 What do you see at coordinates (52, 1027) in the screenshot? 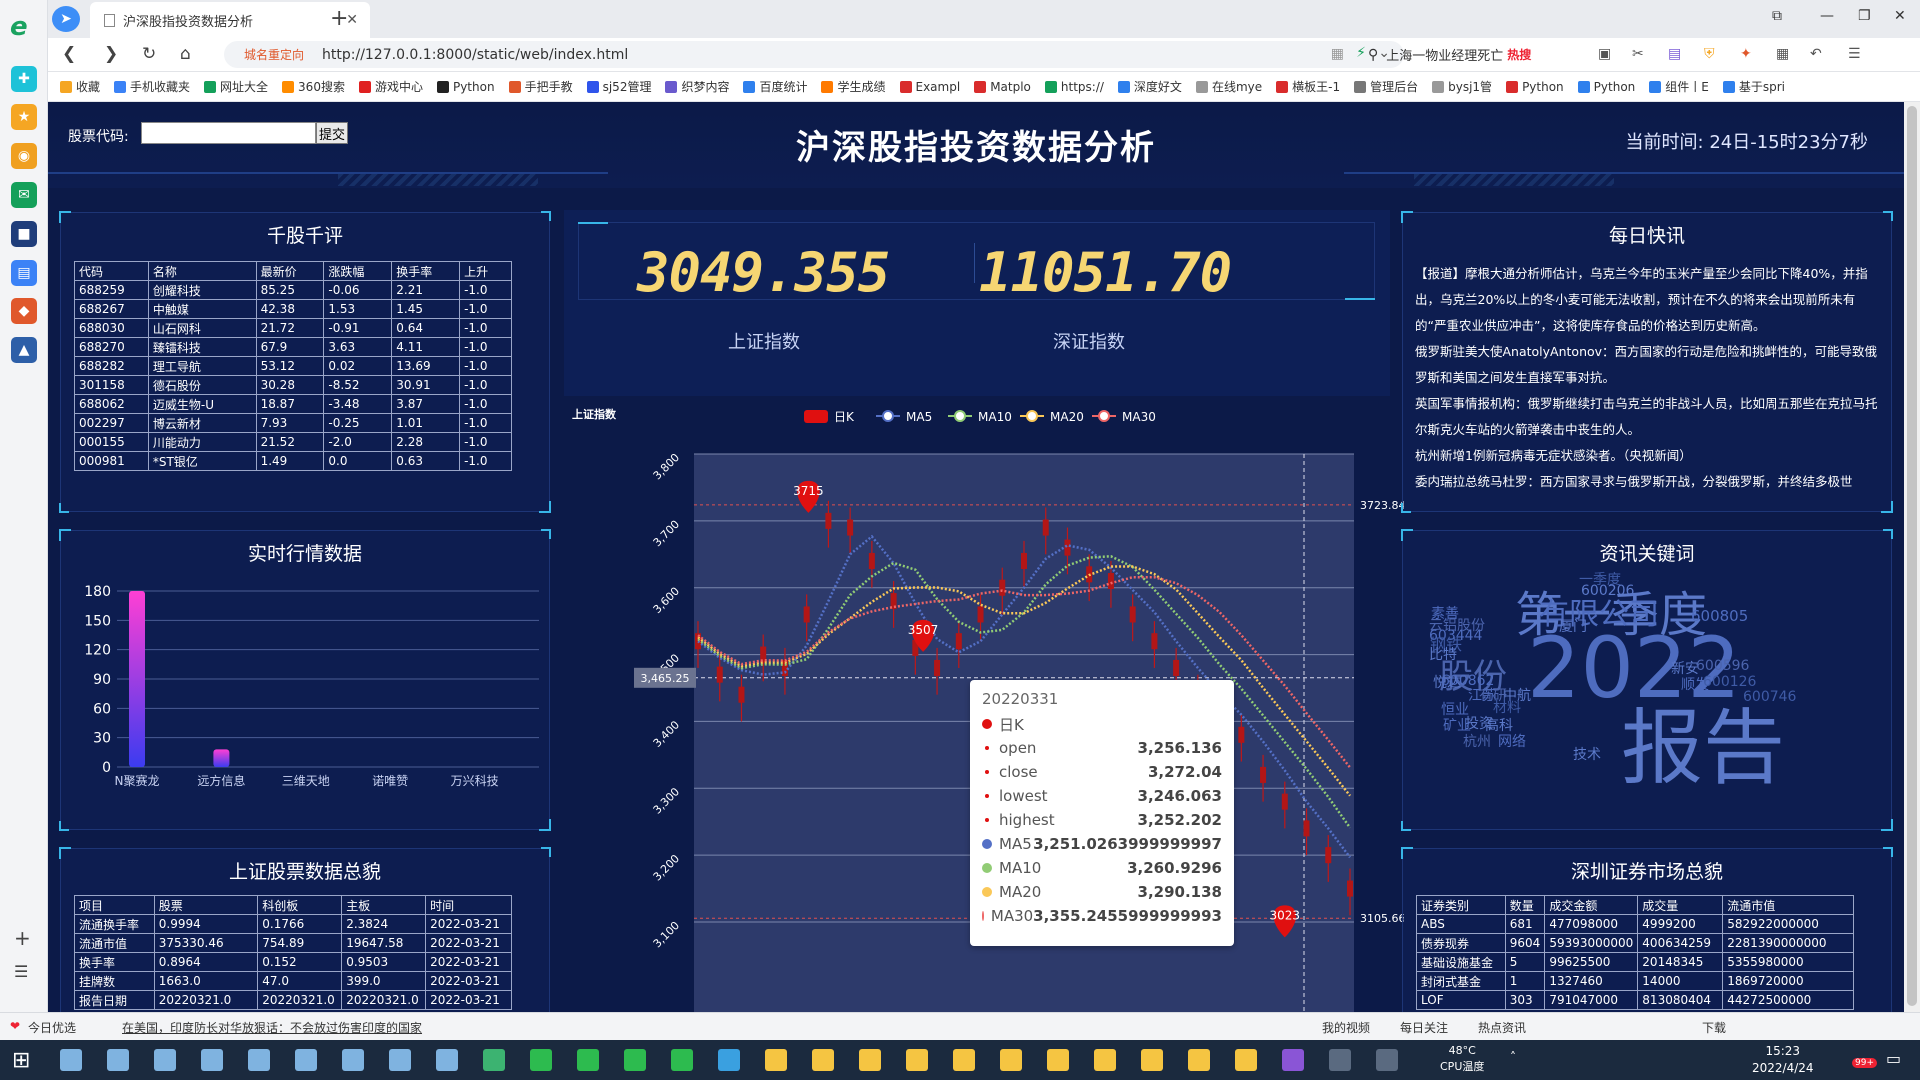
I see `status-today: 今日优选` at bounding box center [52, 1027].